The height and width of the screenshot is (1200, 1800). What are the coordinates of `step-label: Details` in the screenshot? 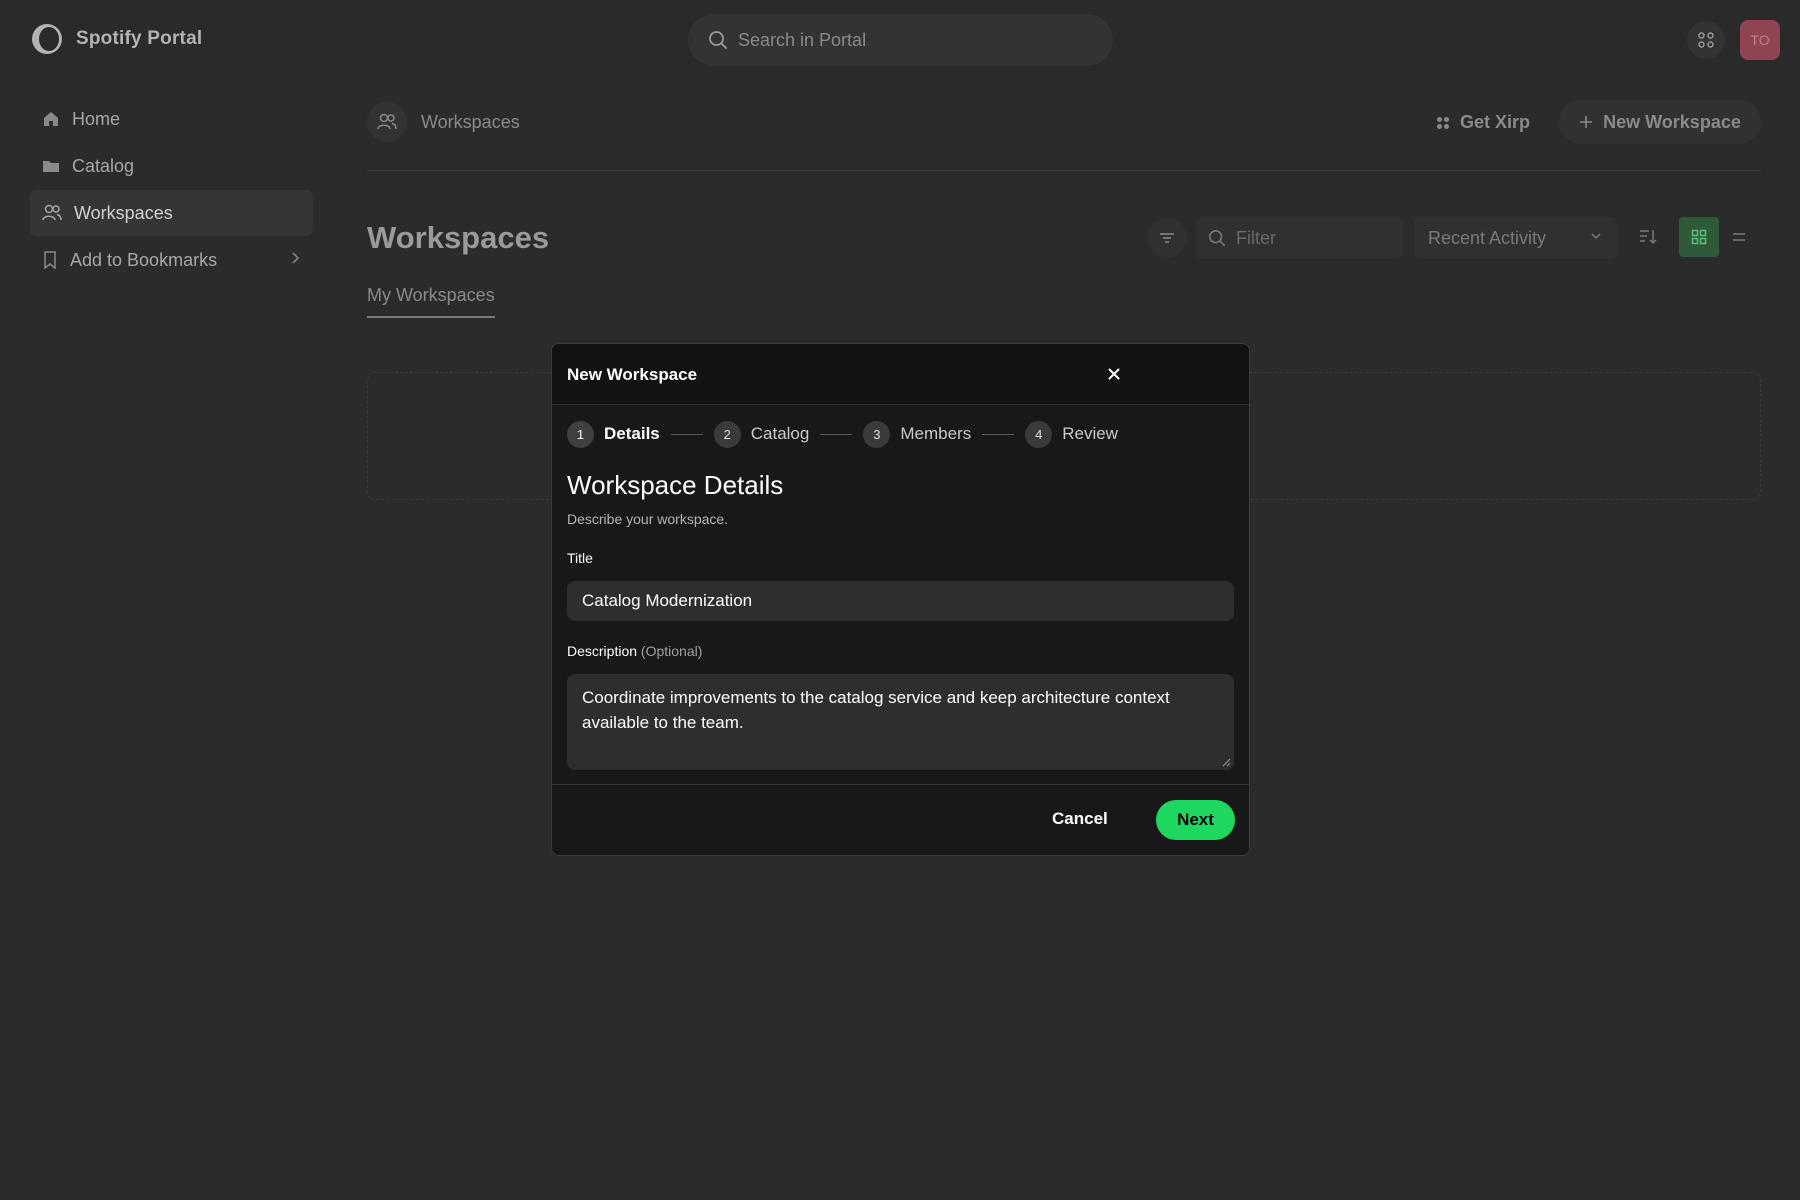 It's located at (632, 433).